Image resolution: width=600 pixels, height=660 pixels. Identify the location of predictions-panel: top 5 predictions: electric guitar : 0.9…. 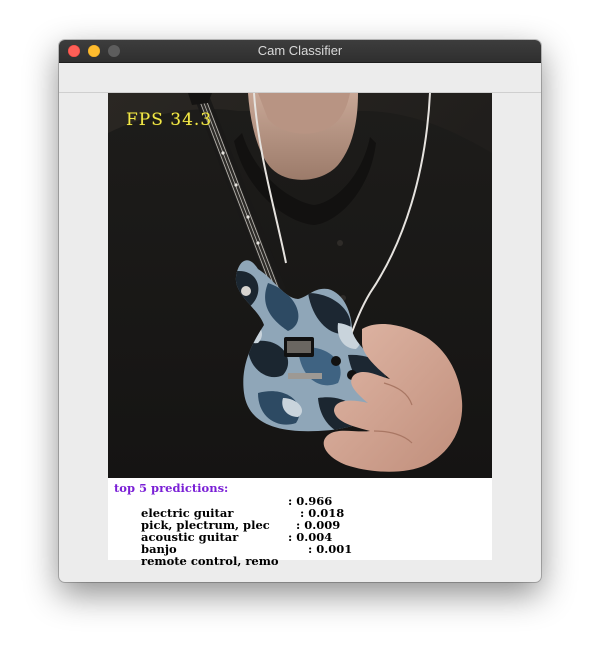
(300, 522).